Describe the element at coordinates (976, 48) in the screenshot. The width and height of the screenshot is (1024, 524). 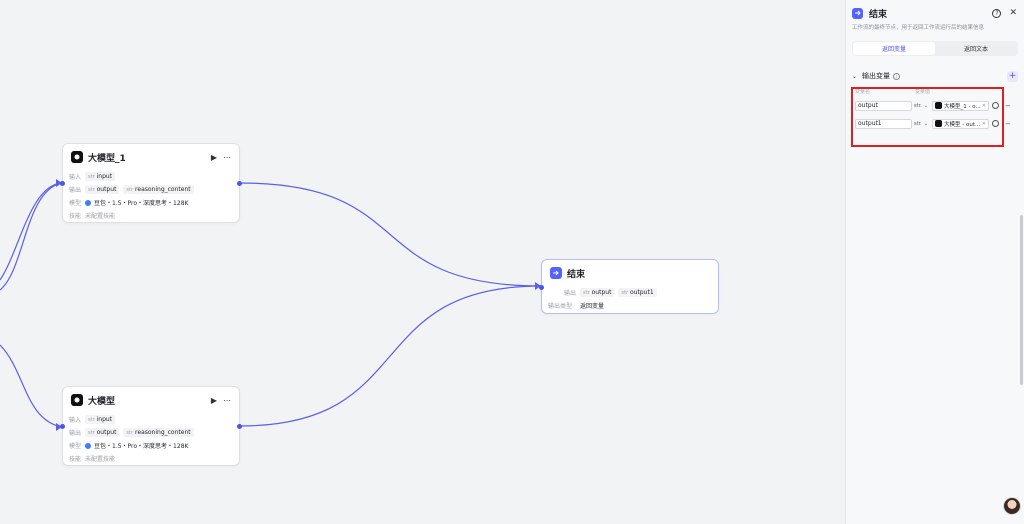
I see `tab-return-text: 返回文本` at that location.